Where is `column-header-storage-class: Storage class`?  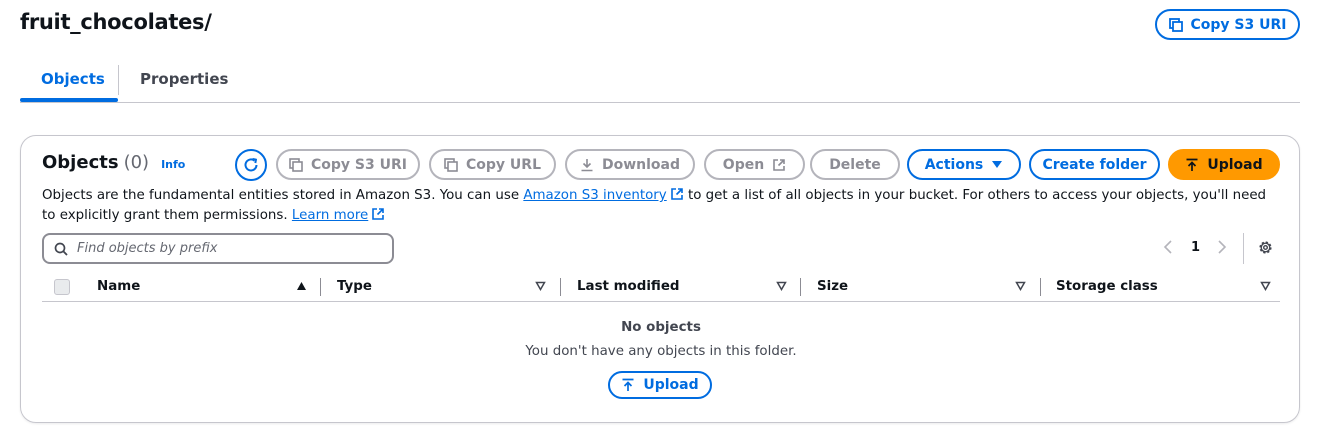
column-header-storage-class: Storage class is located at coordinates (1107, 286).